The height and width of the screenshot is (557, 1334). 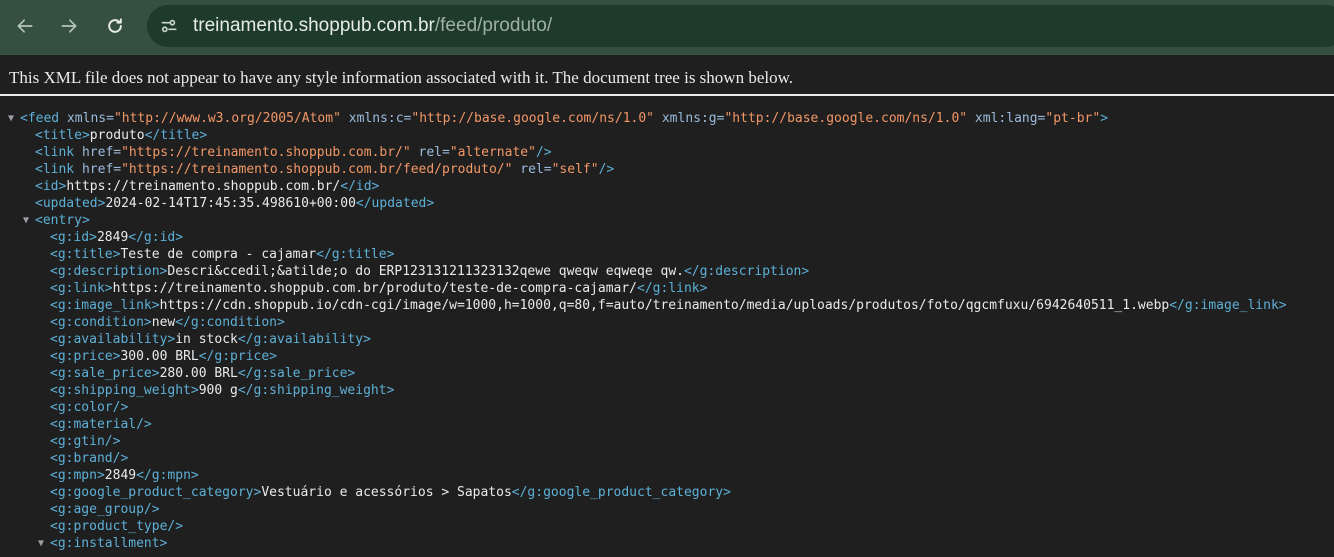 I want to click on xml-txt-token: 2024-02-14T17:45:35.498610+00:00, so click(x=230, y=203).